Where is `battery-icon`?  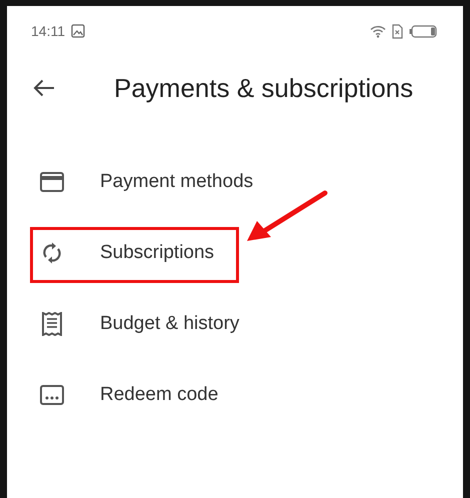 battery-icon is located at coordinates (423, 31).